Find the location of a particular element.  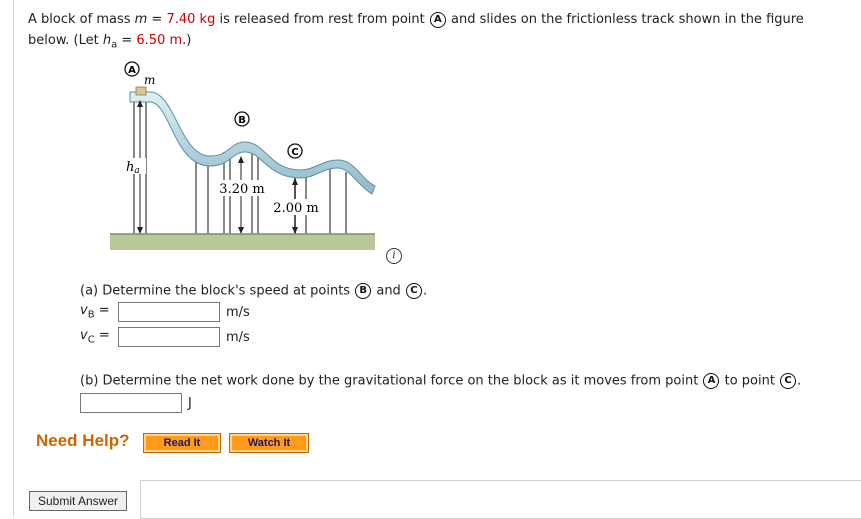

figure-label-200: 2.00 m is located at coordinates (295, 208).